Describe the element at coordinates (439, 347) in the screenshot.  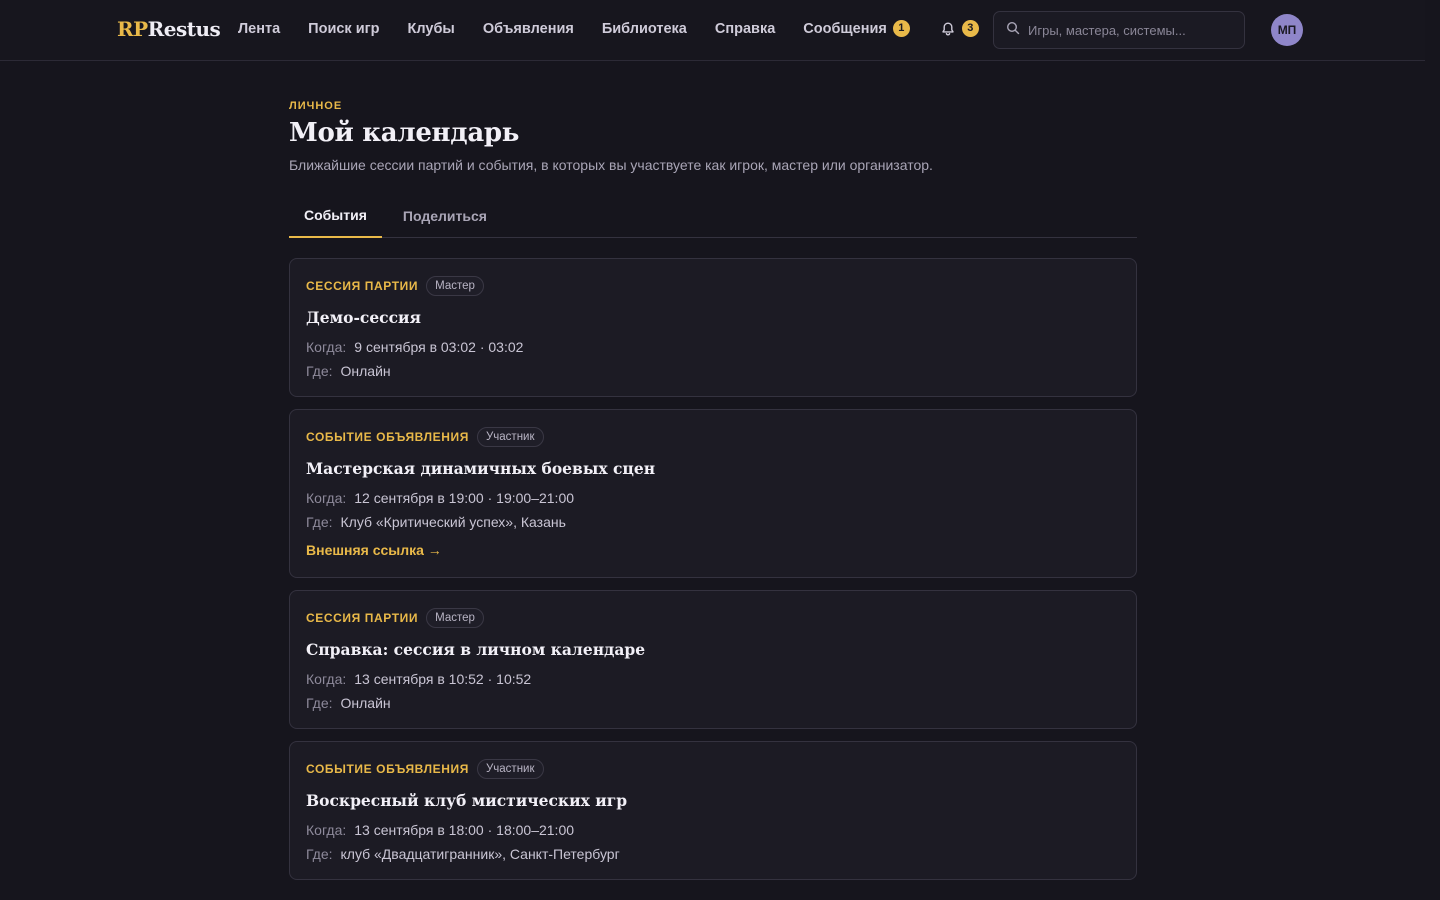
I see `when-value: 9 сентября в 03:02 · 03:02` at that location.